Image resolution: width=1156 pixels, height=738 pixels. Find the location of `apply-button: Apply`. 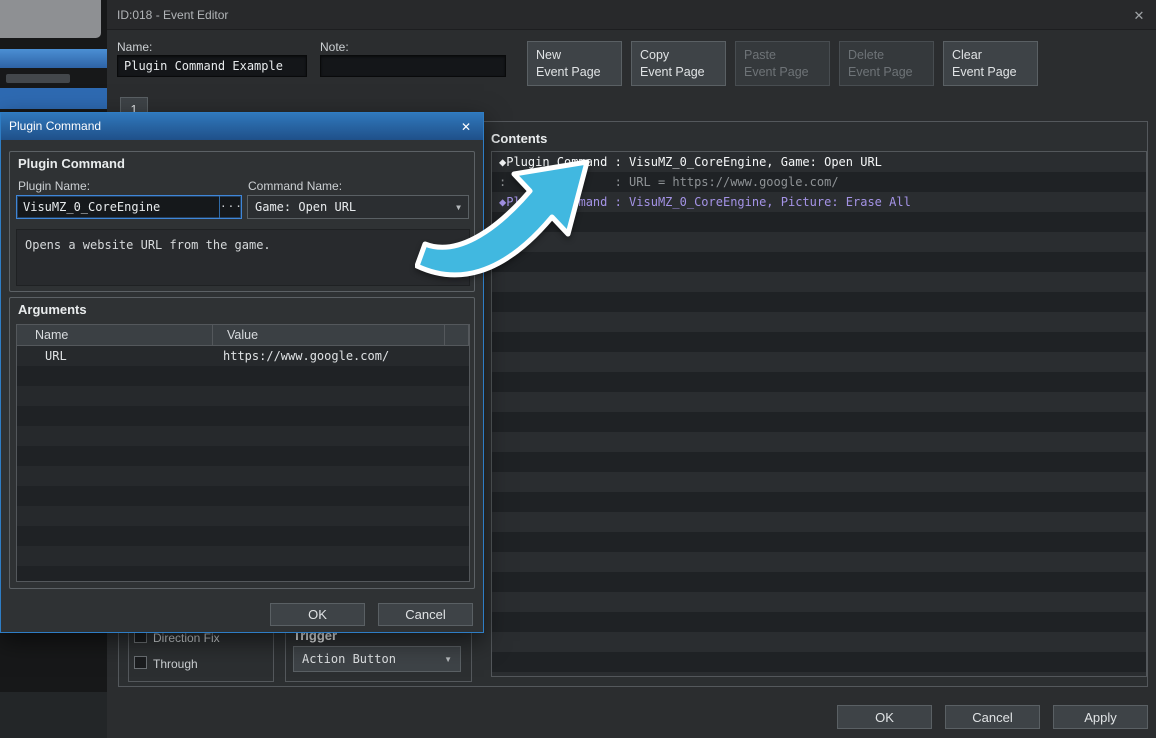

apply-button: Apply is located at coordinates (1100, 717).